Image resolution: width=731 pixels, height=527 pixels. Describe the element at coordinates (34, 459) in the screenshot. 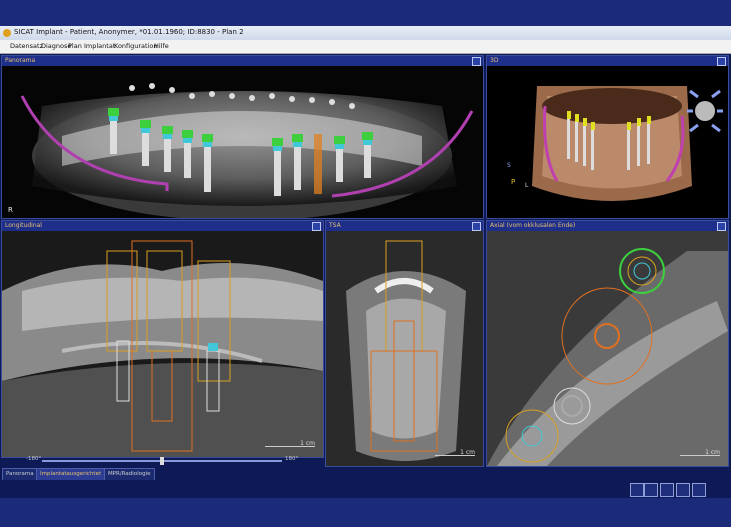

I see `slider-min-label: -180°` at that location.